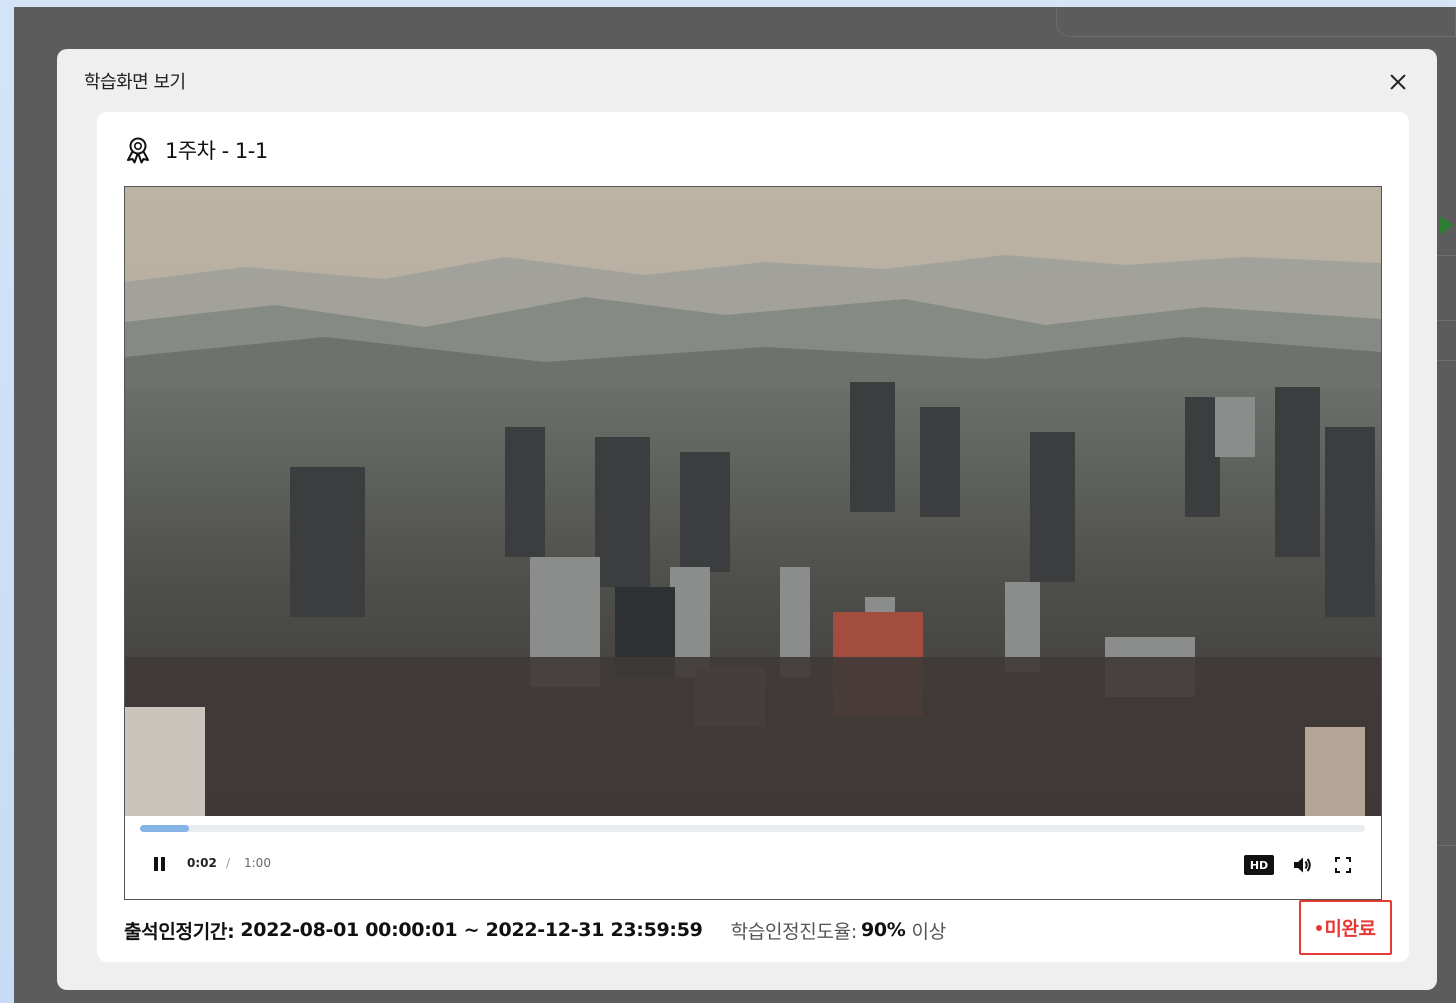 This screenshot has height=1003, width=1456. What do you see at coordinates (1256, 22) in the screenshot?
I see `background-panel-edge` at bounding box center [1256, 22].